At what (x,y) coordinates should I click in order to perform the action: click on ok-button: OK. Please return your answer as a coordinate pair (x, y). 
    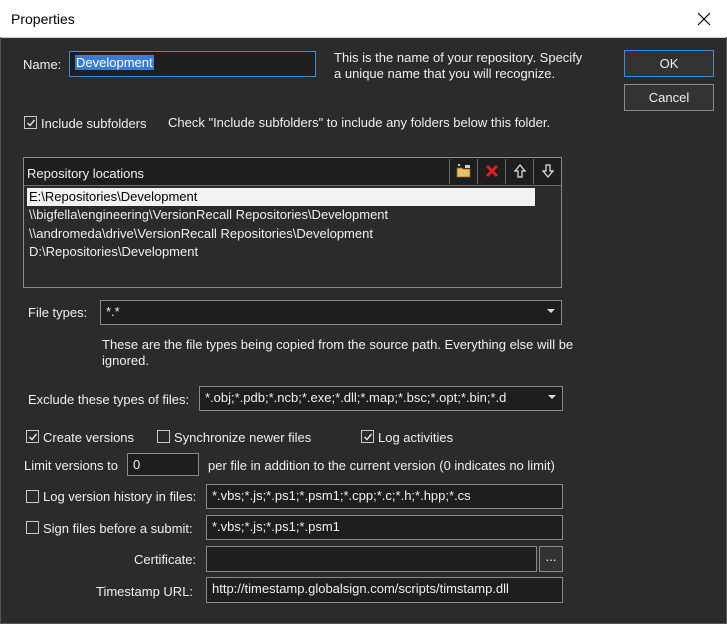
    Looking at the image, I should click on (669, 63).